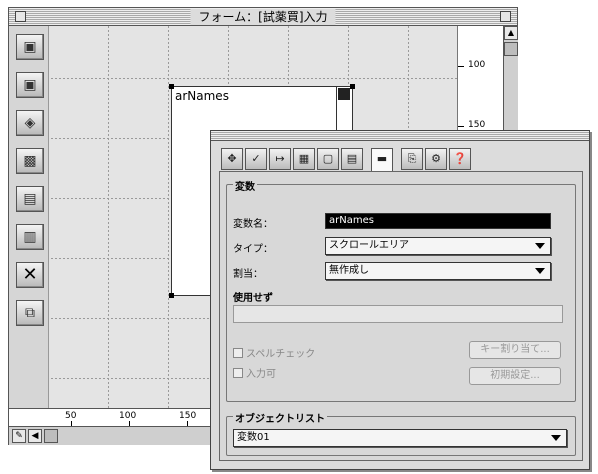 This screenshot has height=474, width=598. What do you see at coordinates (245, 185) in the screenshot?
I see `group-title: 変数` at bounding box center [245, 185].